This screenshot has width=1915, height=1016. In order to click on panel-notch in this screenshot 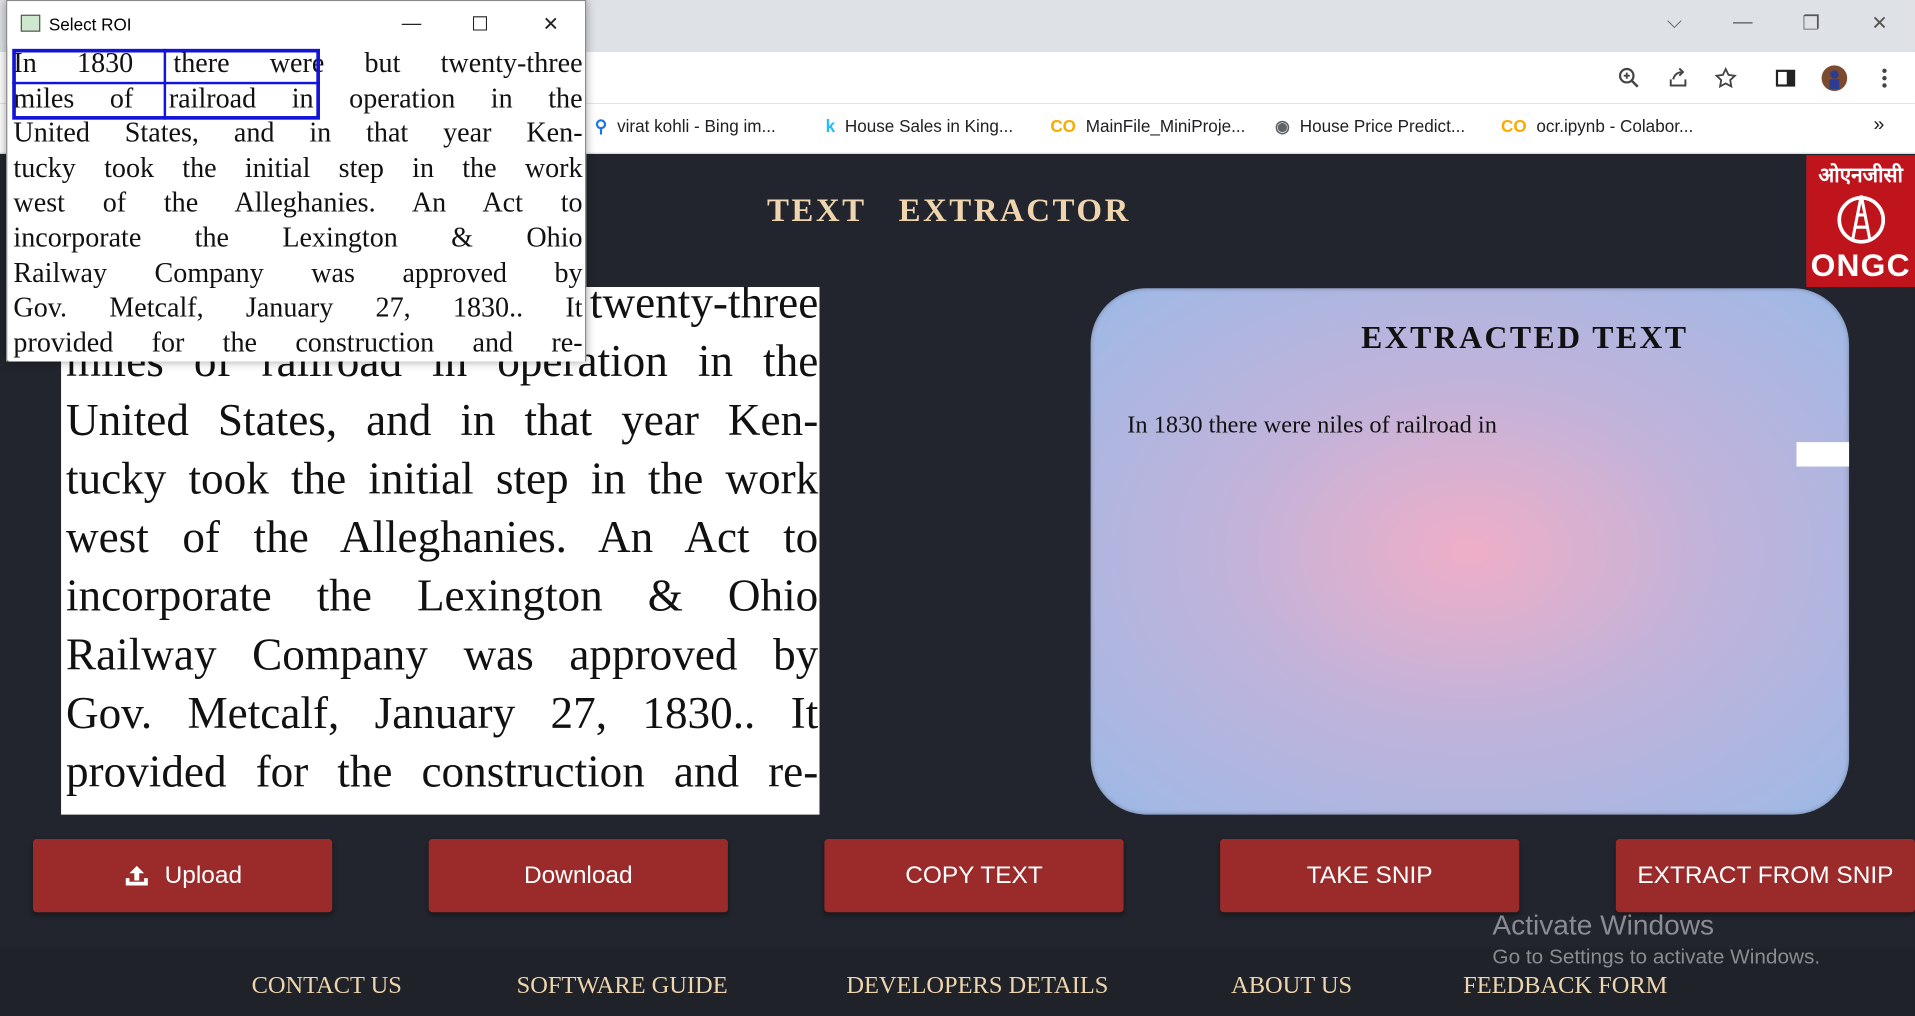, I will do `click(1823, 454)`.